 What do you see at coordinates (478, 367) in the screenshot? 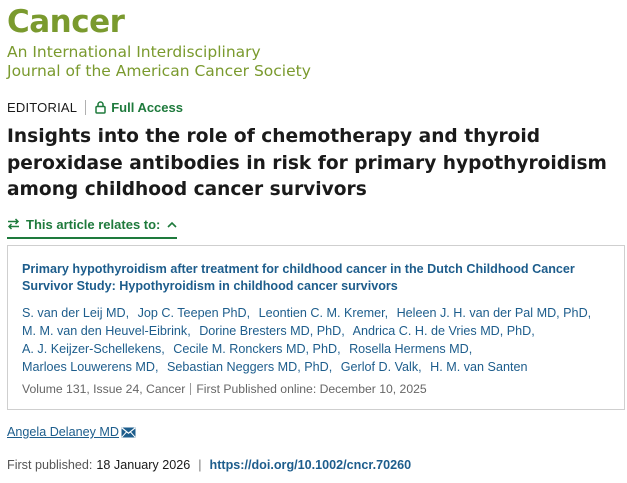
I see `author-link: H. M. van Santen` at bounding box center [478, 367].